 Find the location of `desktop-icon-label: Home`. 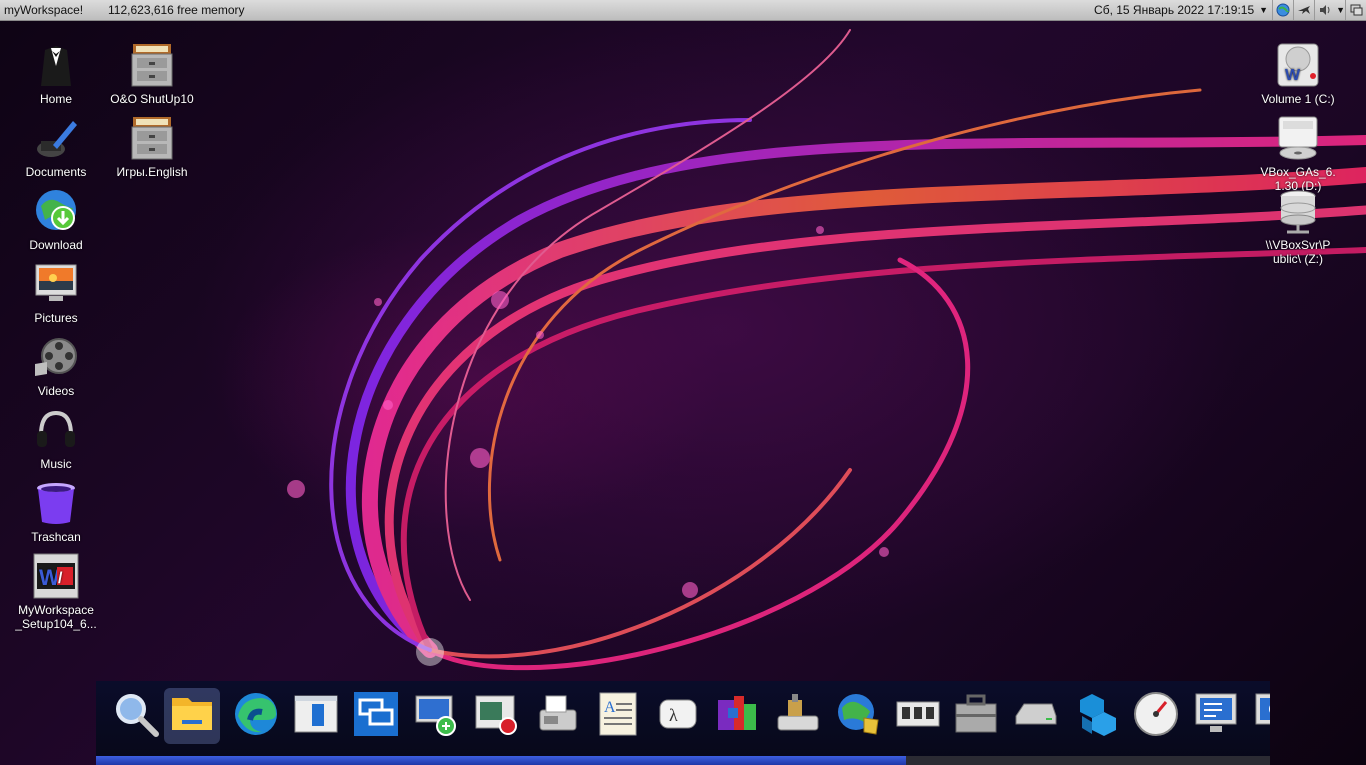

desktop-icon-label: Home is located at coordinates (55, 99).